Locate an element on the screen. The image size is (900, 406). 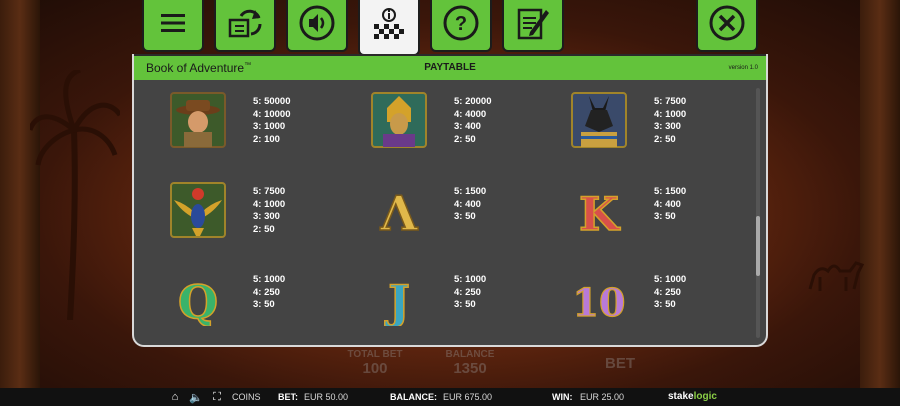
svg-text: J is located at coordinates (397, 300).